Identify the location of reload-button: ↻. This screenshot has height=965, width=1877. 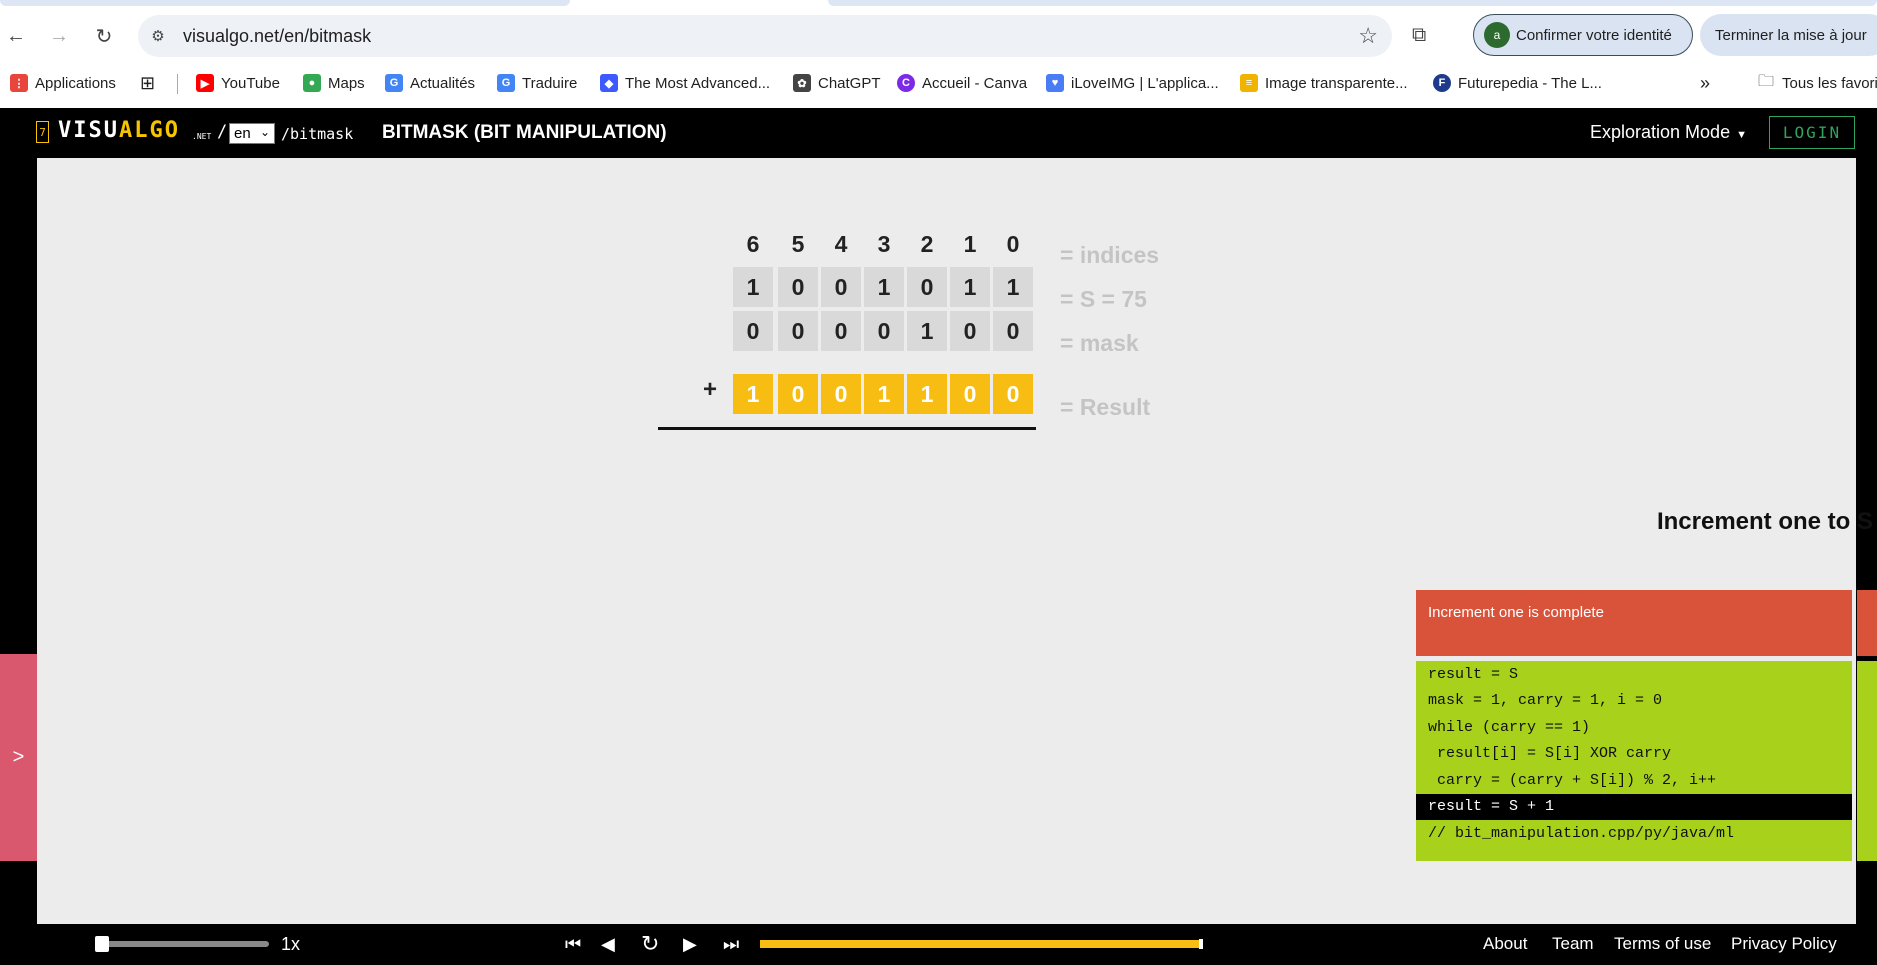
(104, 36).